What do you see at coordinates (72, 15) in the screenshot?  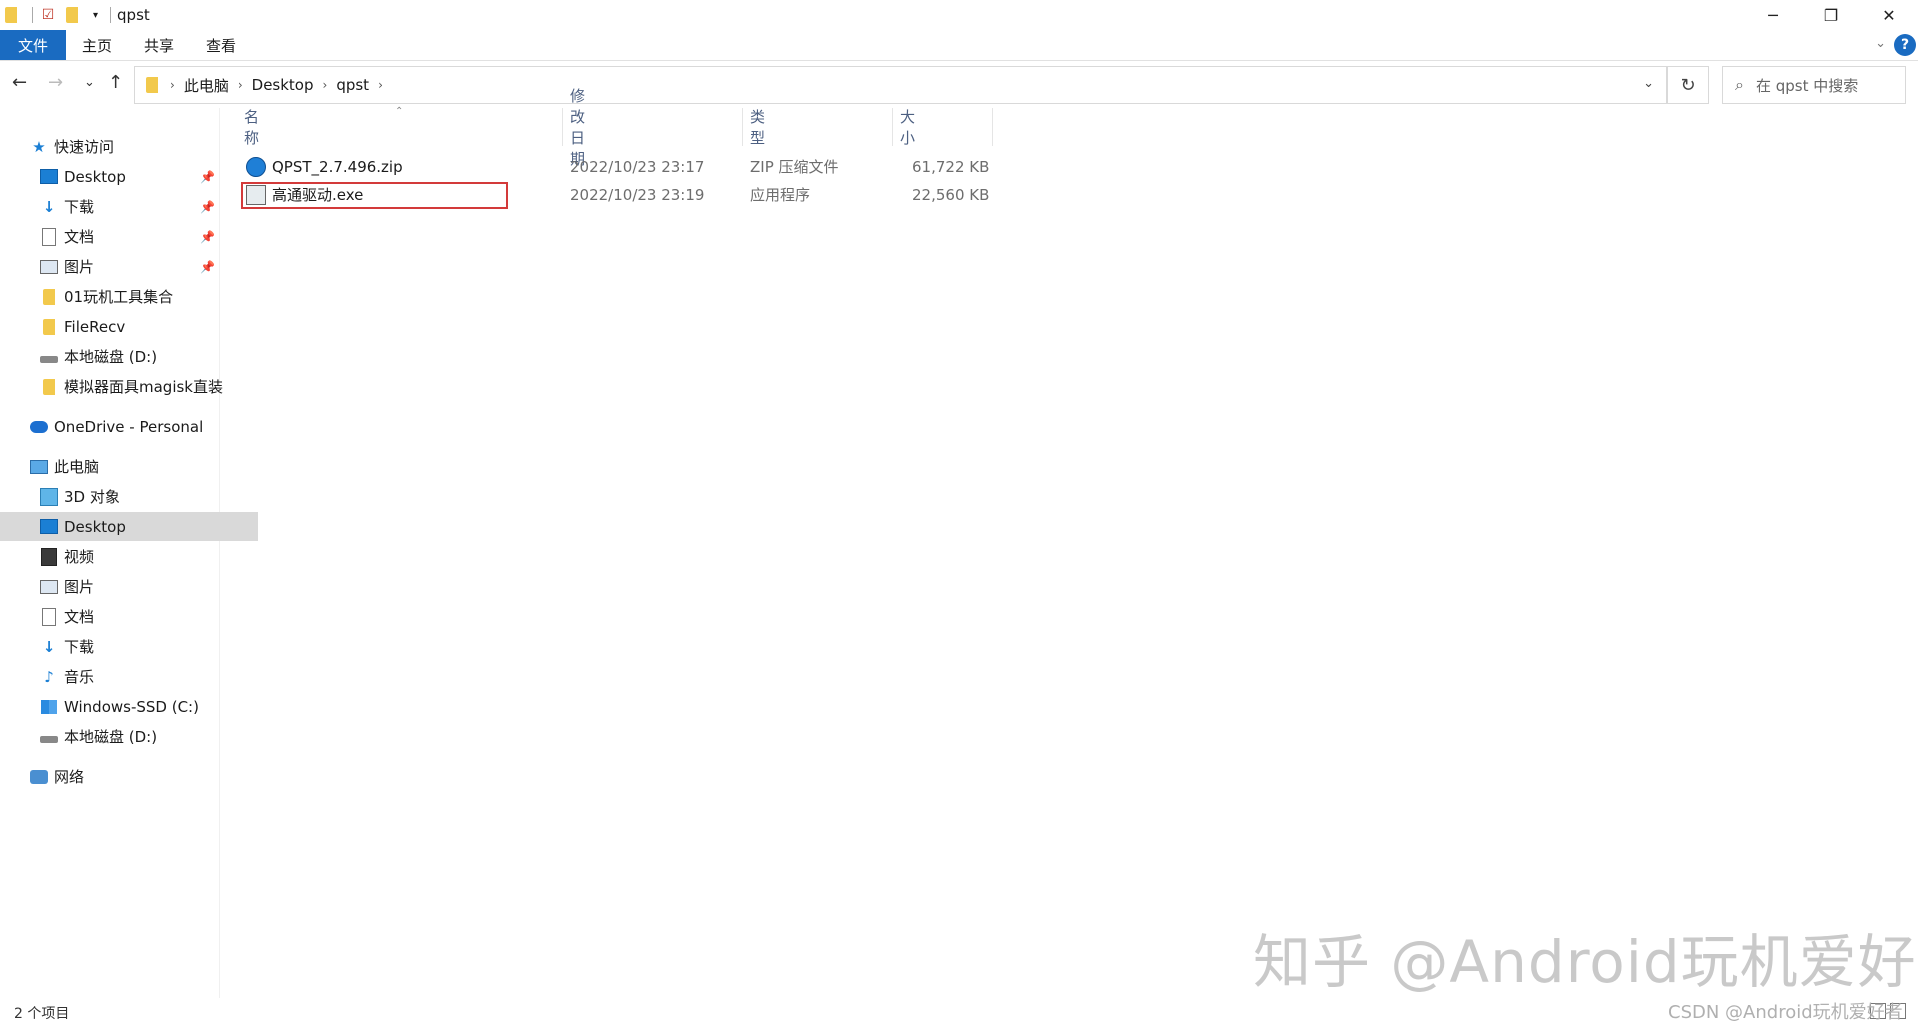 I see `new-folder-icon` at bounding box center [72, 15].